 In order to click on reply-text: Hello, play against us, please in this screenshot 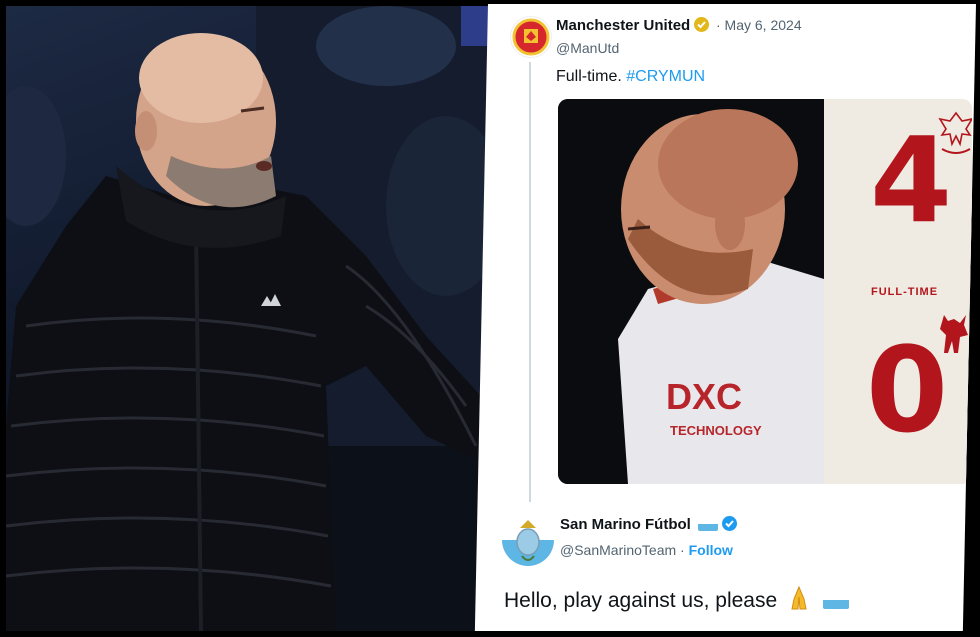, I will do `click(676, 599)`.